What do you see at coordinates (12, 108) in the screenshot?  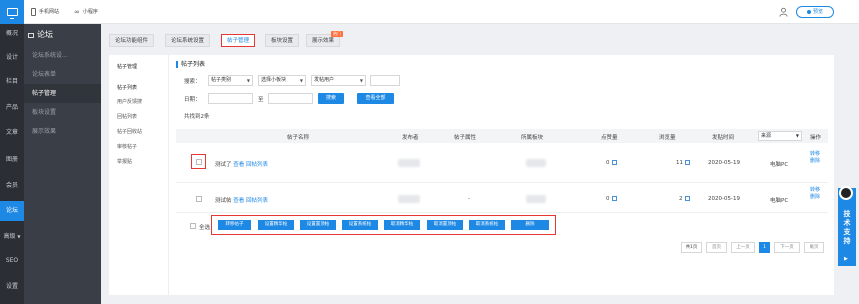 I see `nav-products: 产品` at bounding box center [12, 108].